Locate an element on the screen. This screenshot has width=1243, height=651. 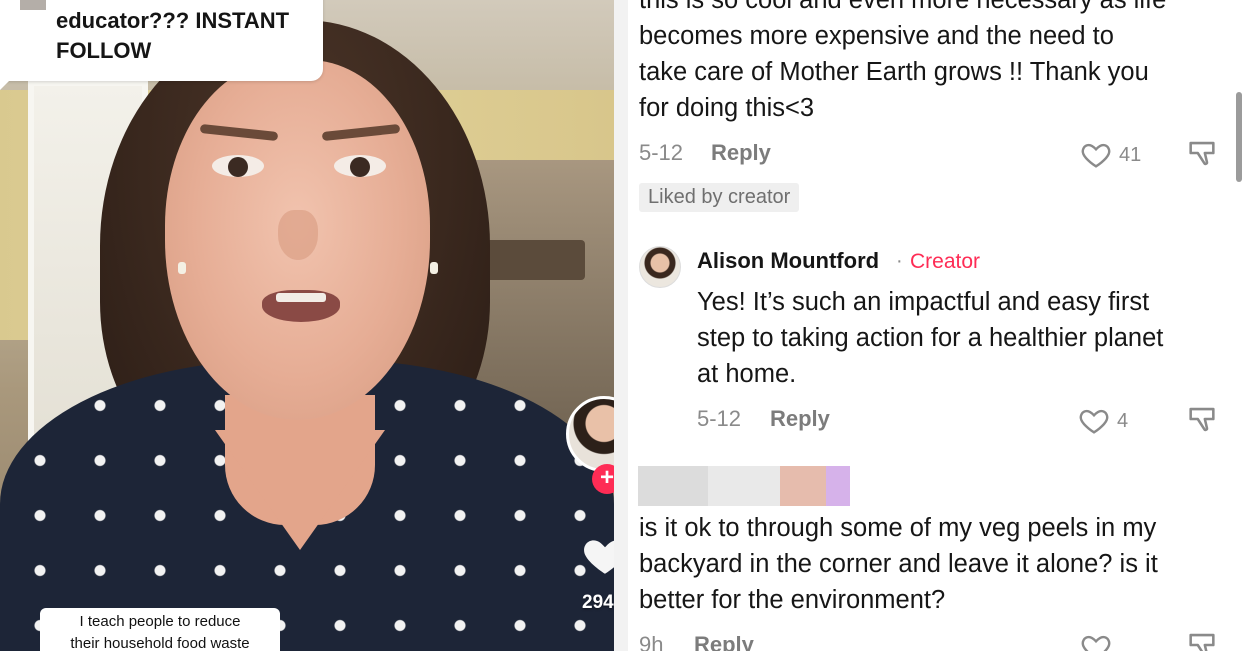
comment-like-button: 41 is located at coordinates (1110, 155).